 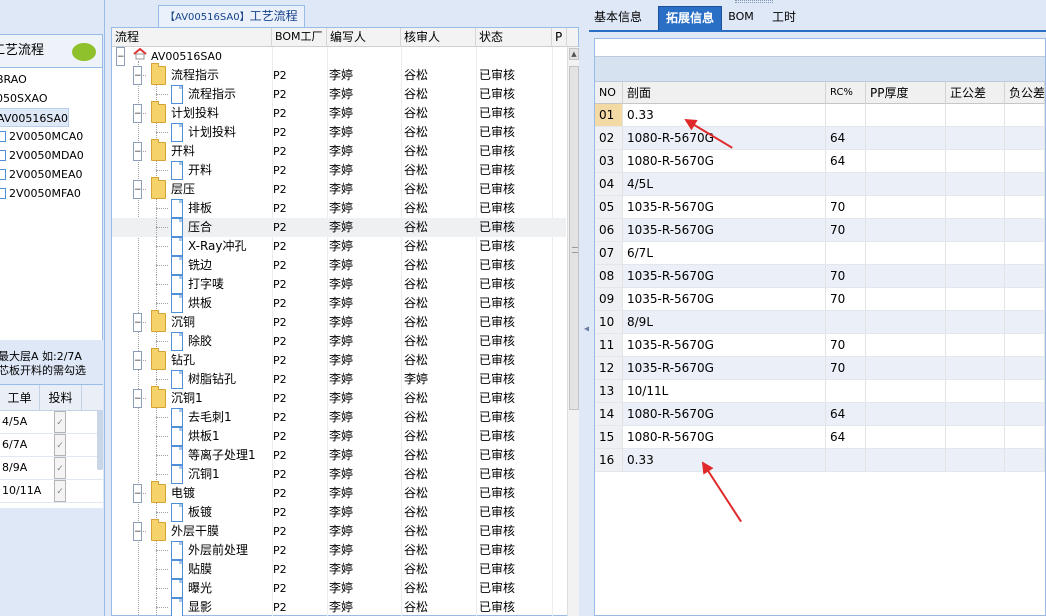 I want to click on process-step-row: 等离子处理1 P2 李婷 谷松 已审核, so click(x=339, y=455).